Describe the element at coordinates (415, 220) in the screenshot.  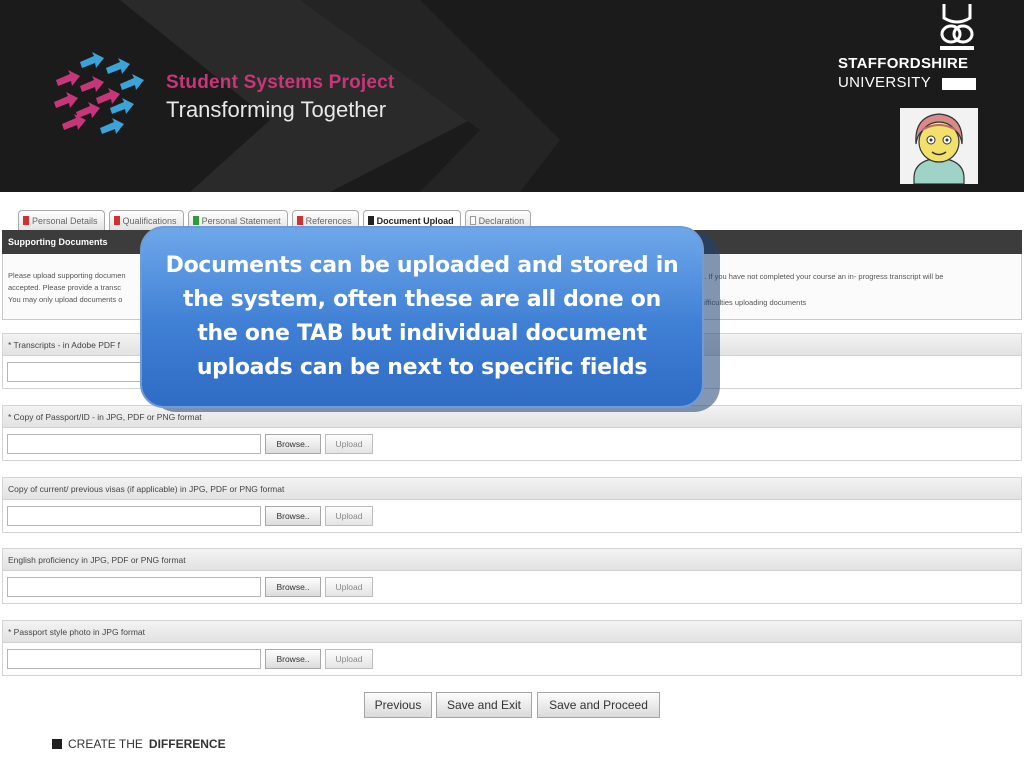
I see `tab-label: Document Upload` at that location.